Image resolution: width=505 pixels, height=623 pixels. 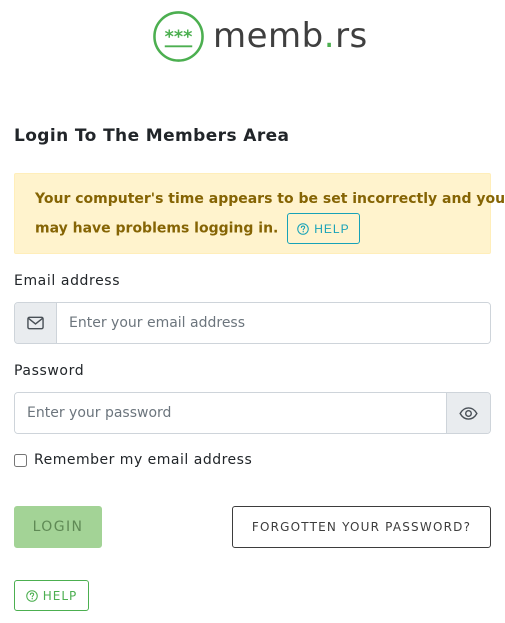 I want to click on help-button: HELP, so click(x=51, y=595).